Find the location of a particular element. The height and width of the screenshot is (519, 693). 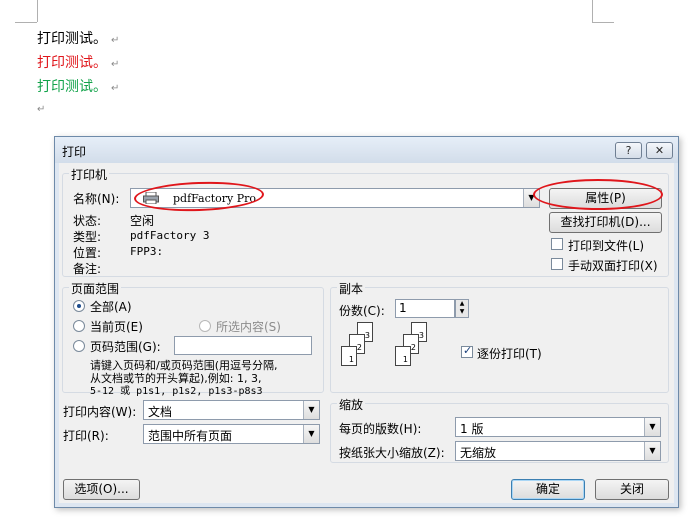

spin-up-icon: ▲ is located at coordinates (462, 304).